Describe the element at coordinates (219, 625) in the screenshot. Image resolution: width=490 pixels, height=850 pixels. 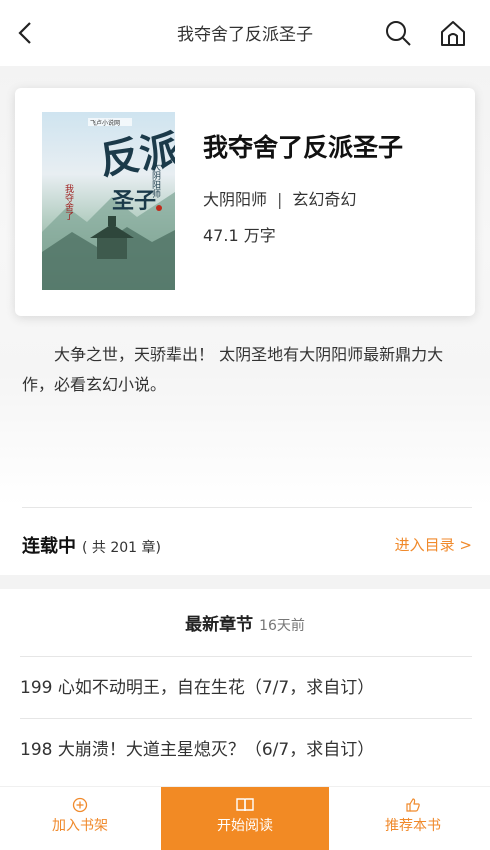
I see `latest-chapters-title: 最新章节` at that location.